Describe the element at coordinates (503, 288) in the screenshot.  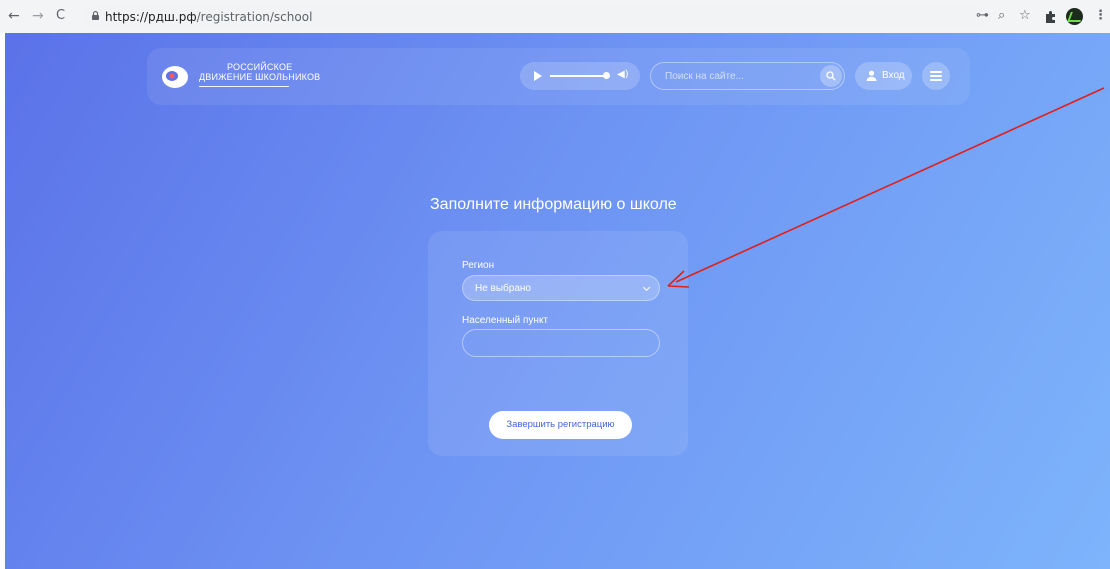
I see `region-select-value: Не выбрано` at that location.